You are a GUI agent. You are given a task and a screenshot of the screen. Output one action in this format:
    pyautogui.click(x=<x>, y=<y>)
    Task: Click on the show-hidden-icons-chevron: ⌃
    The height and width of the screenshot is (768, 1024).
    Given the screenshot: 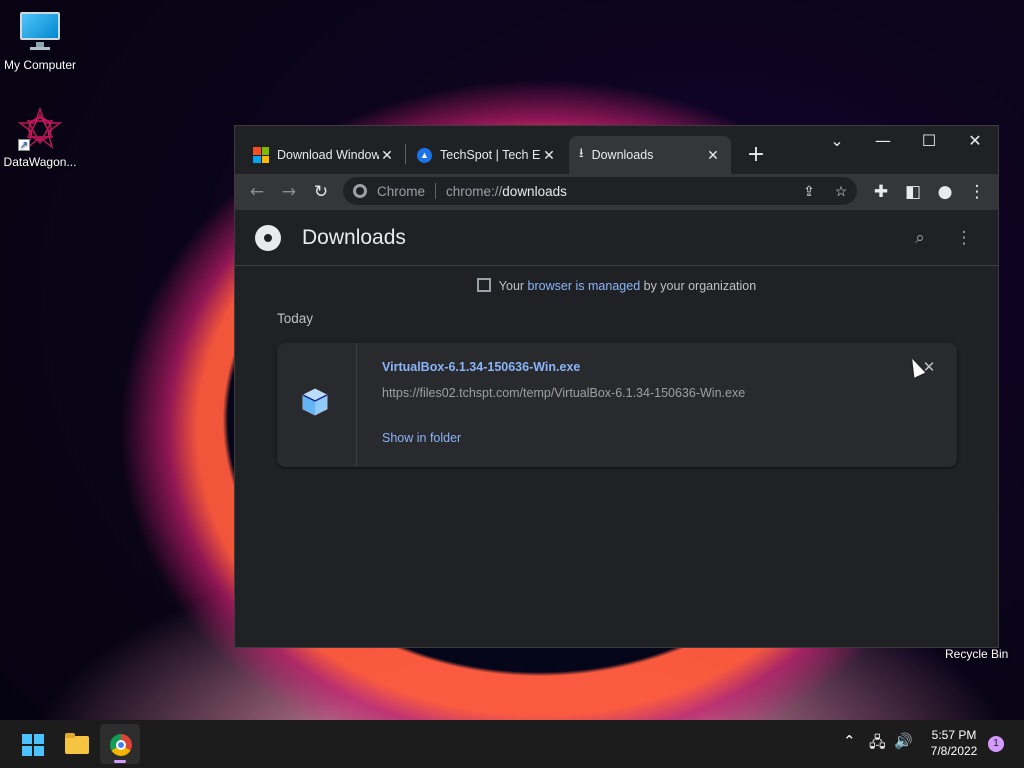 What is the action you would take?
    pyautogui.click(x=849, y=741)
    